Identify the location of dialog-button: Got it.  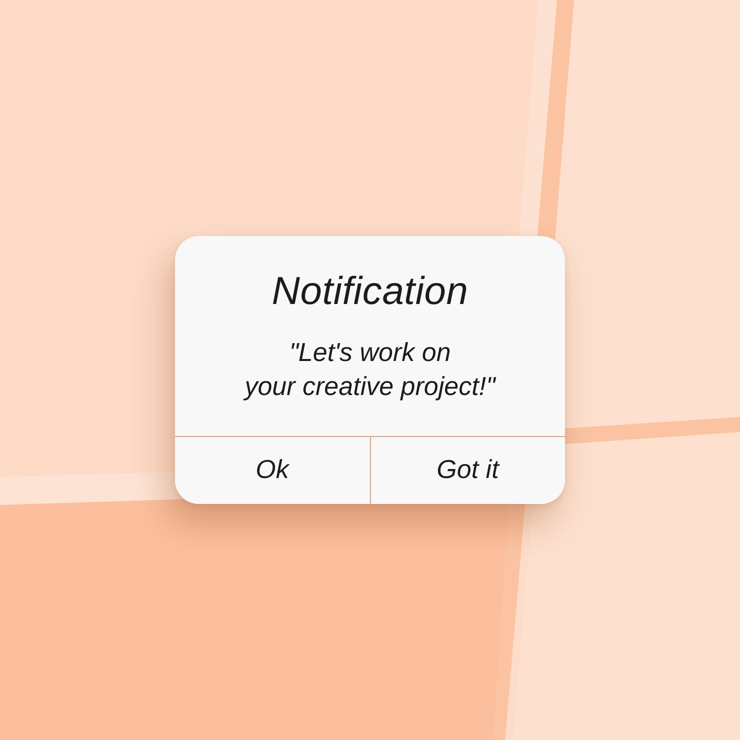
(467, 470).